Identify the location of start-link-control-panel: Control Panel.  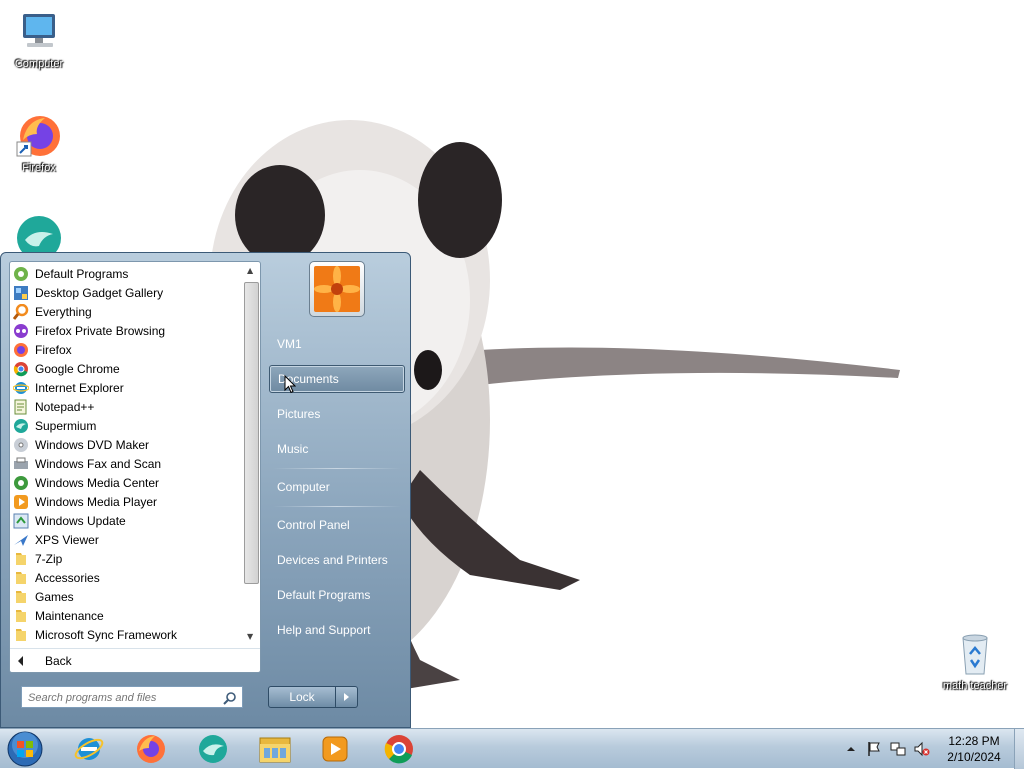
(337, 525).